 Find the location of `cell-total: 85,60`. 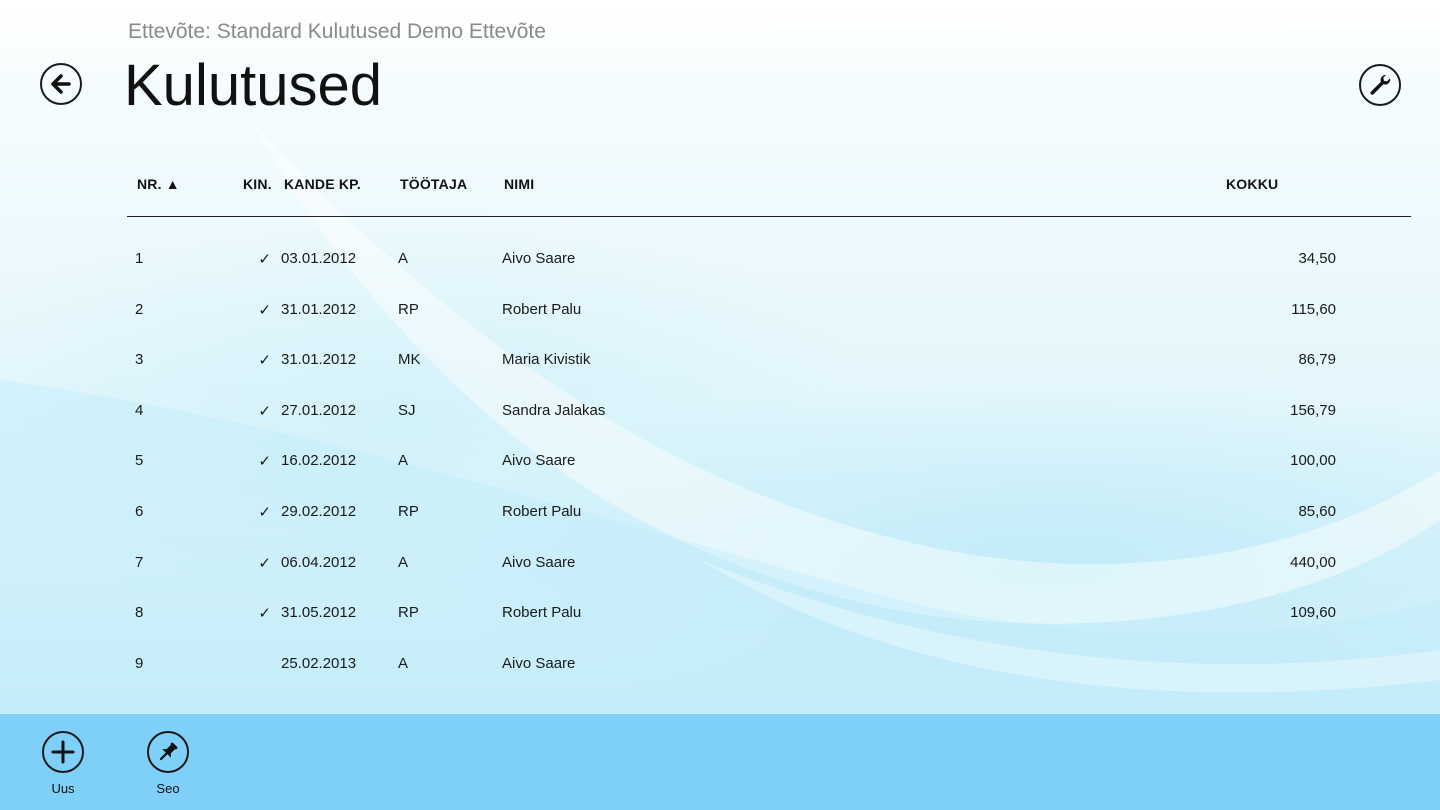

cell-total: 85,60 is located at coordinates (1317, 511).